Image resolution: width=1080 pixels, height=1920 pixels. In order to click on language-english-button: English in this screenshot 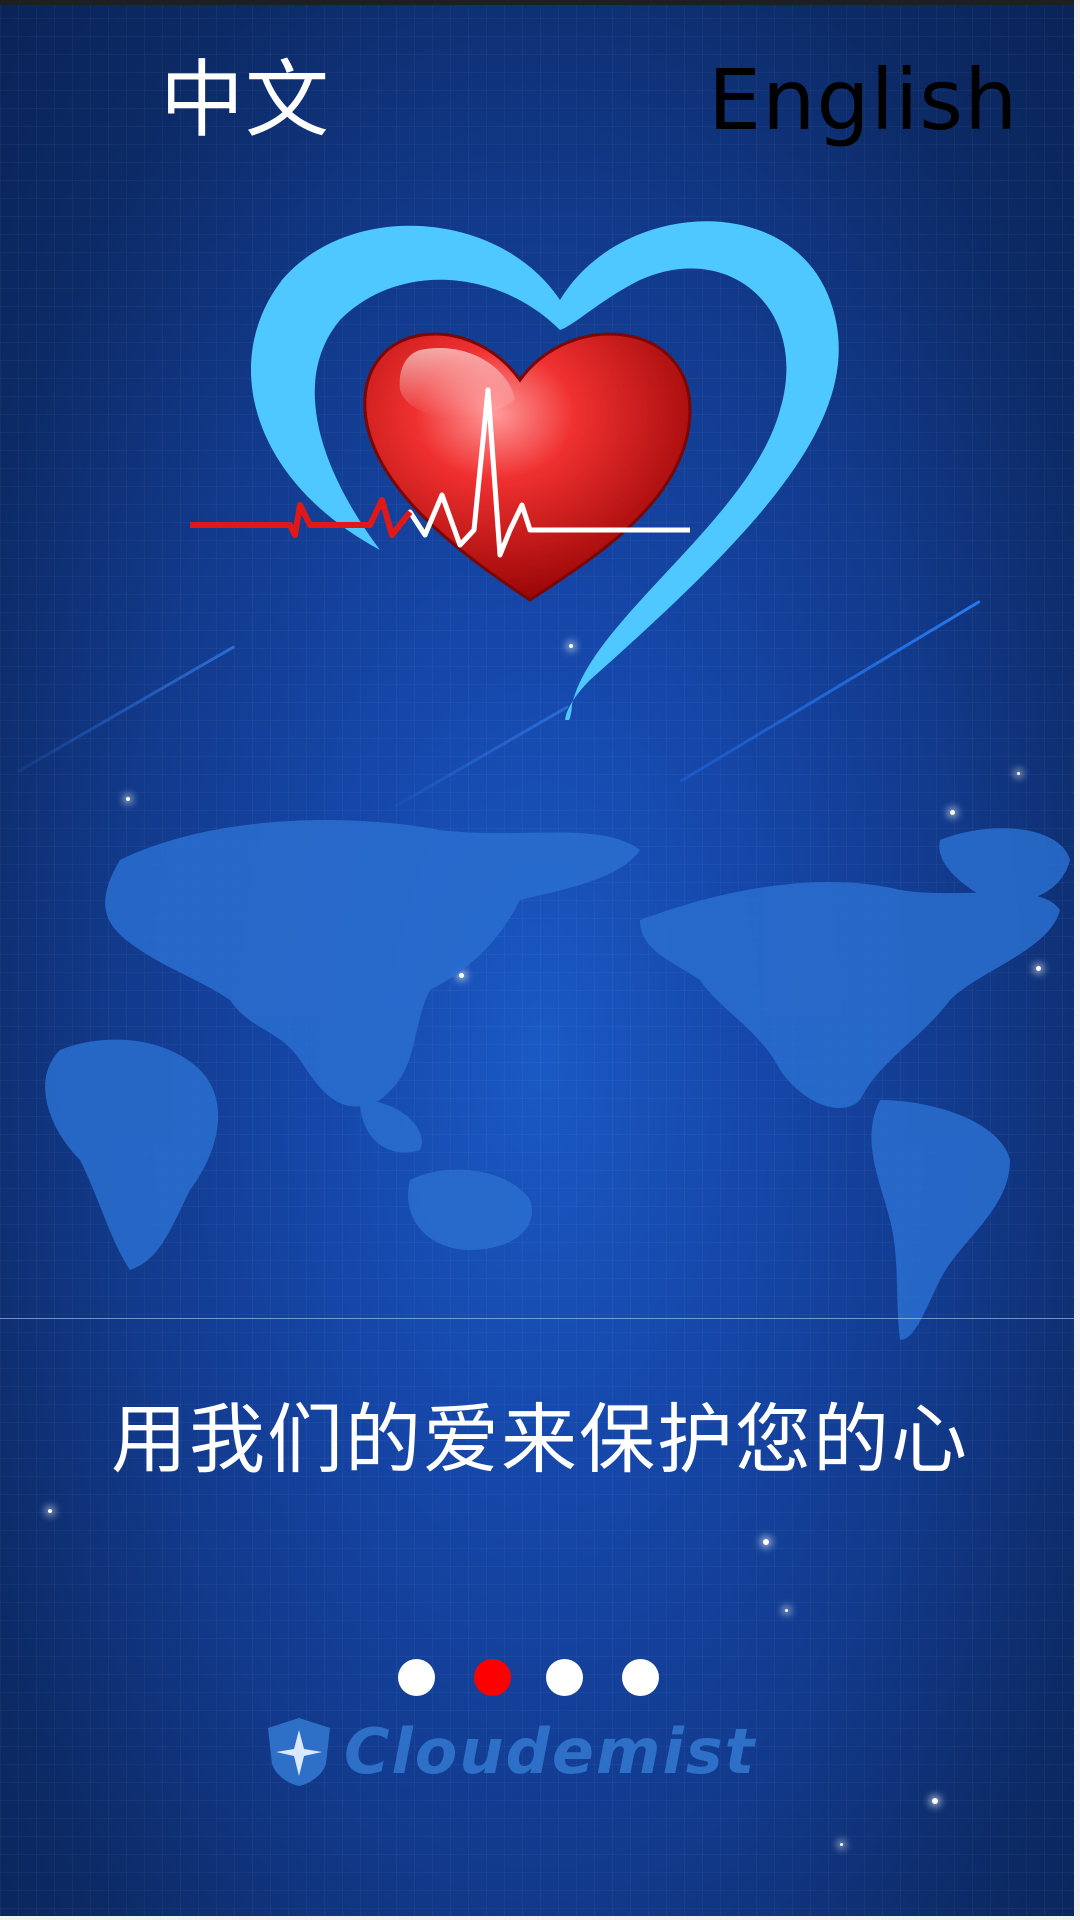, I will do `click(863, 100)`.